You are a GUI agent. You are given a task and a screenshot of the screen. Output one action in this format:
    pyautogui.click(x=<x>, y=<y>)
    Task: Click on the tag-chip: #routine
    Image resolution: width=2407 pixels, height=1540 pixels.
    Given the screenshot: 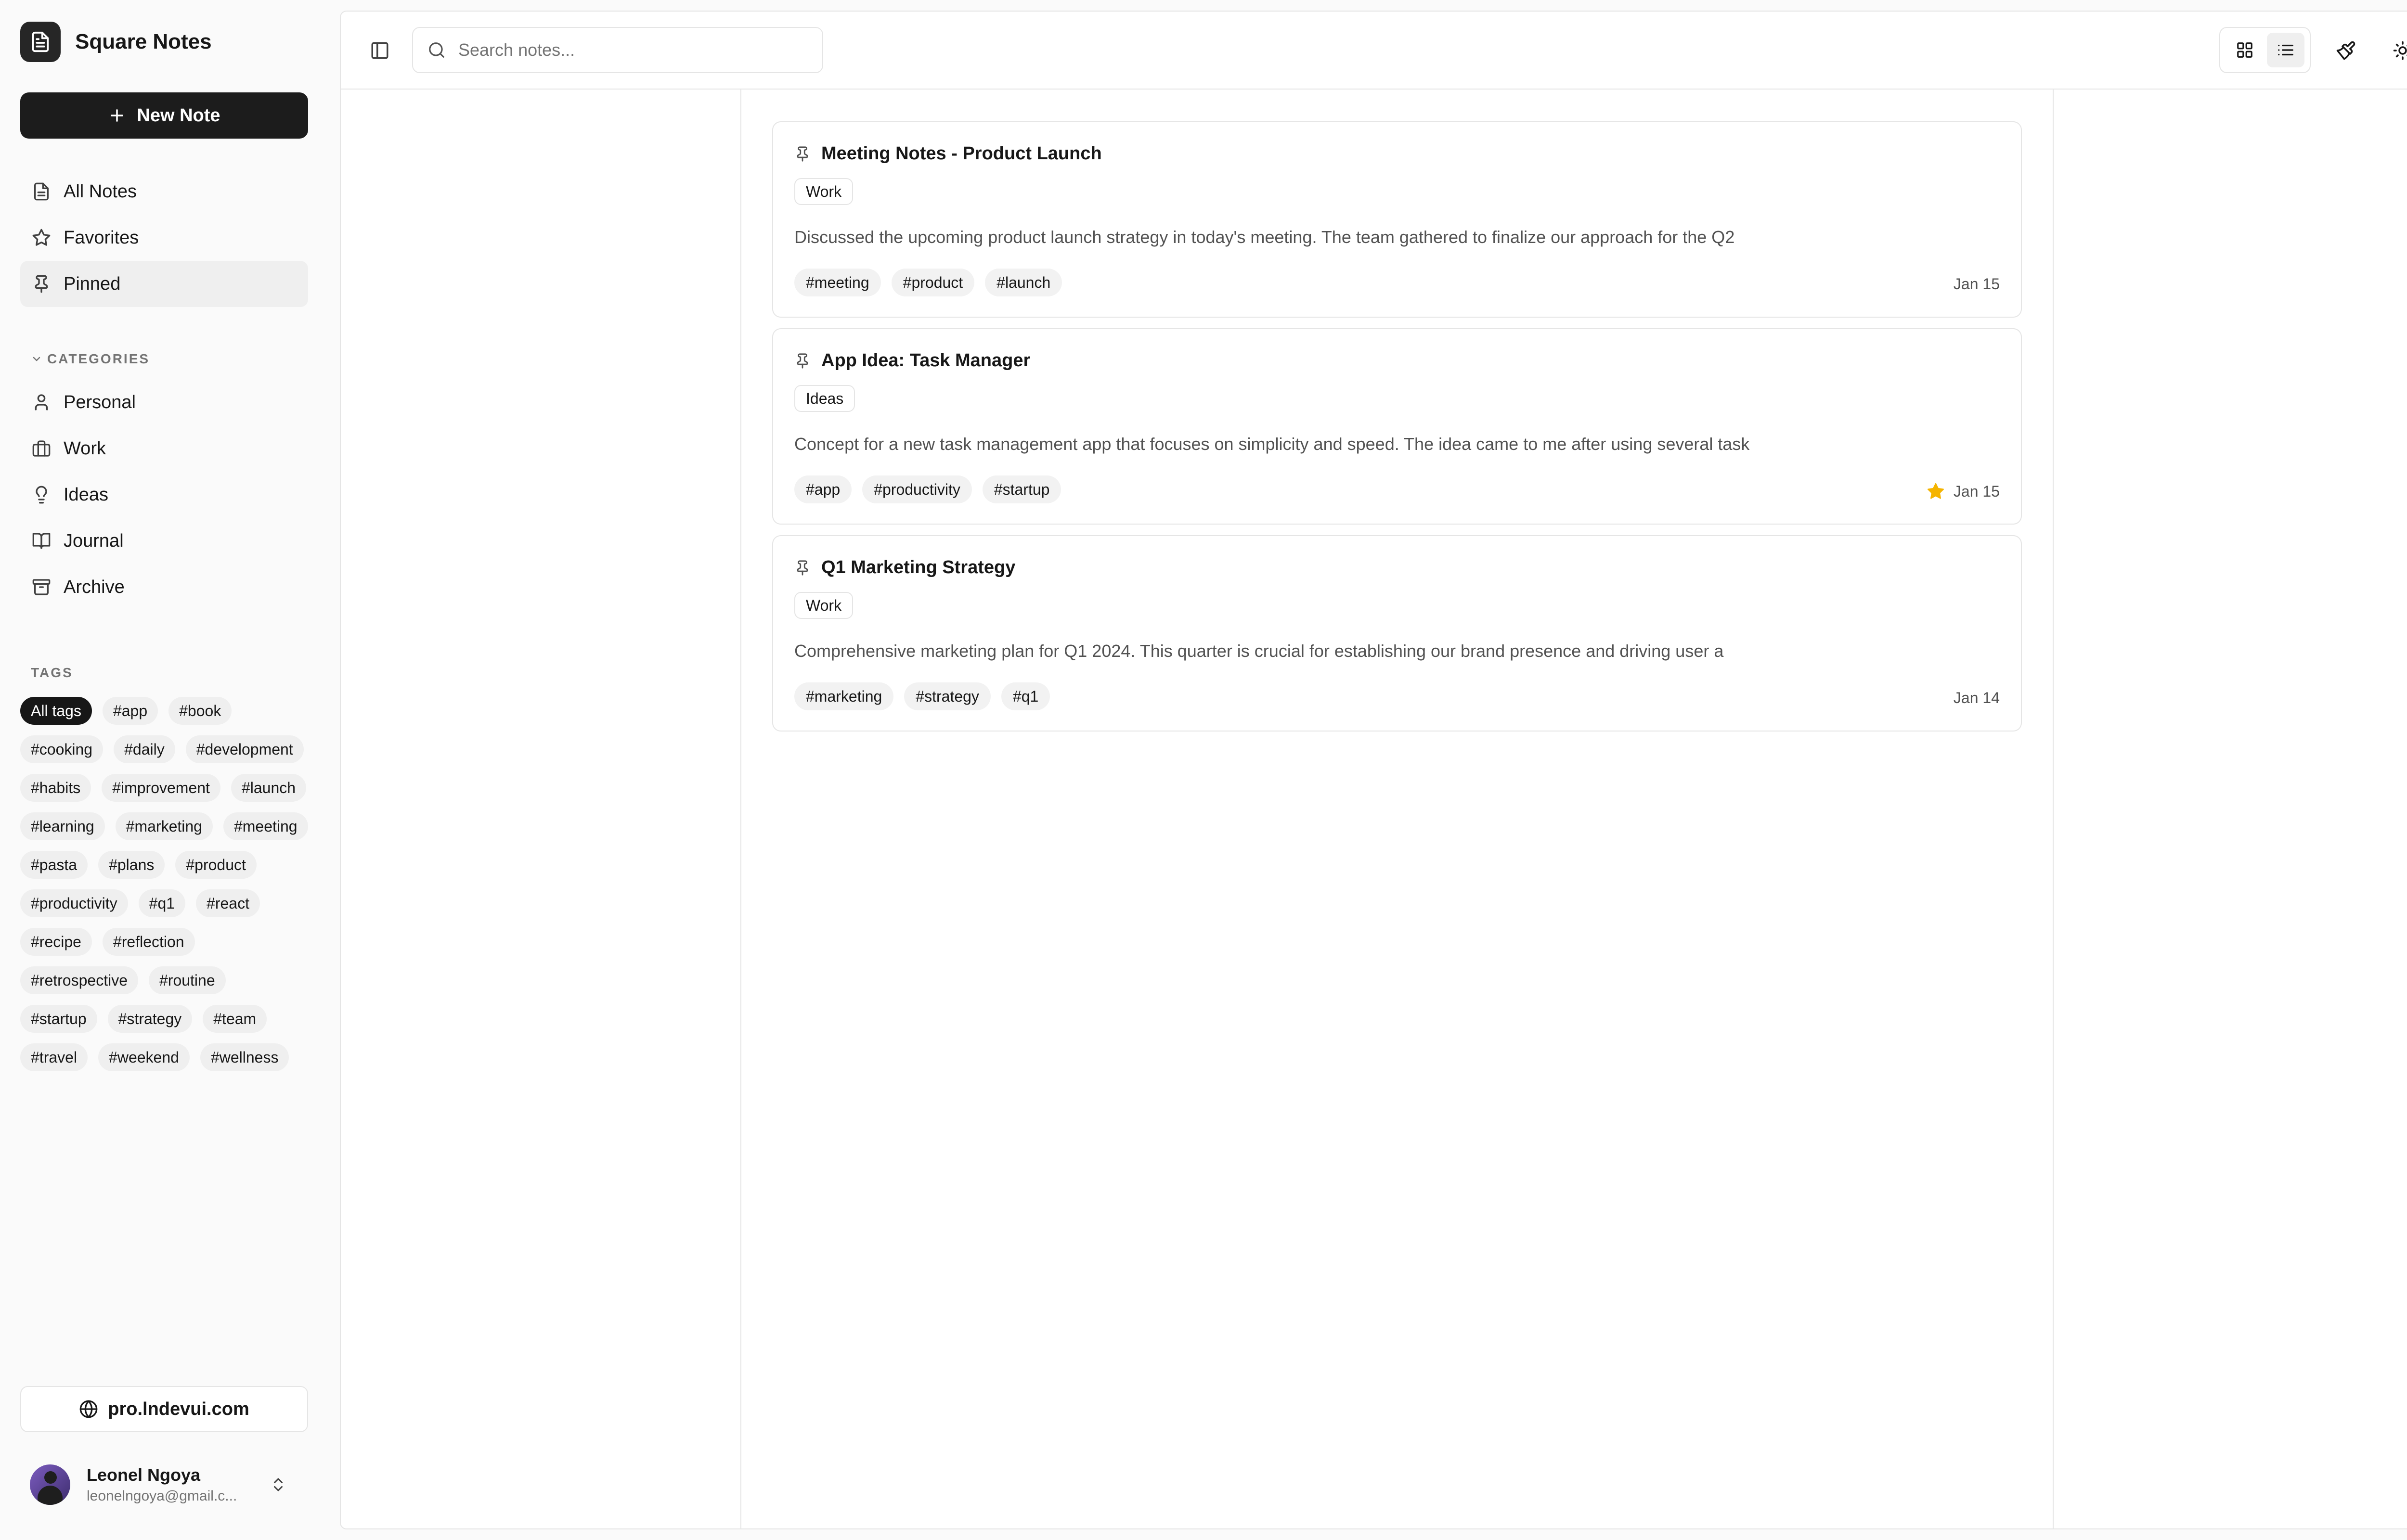 What is the action you would take?
    pyautogui.click(x=187, y=980)
    